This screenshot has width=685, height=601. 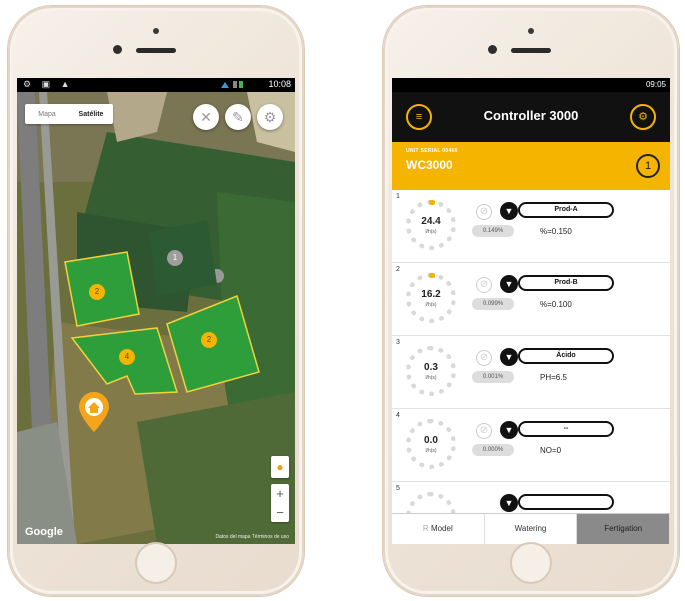 What do you see at coordinates (551, 450) in the screenshot?
I see `setpoint-text: NO=0` at bounding box center [551, 450].